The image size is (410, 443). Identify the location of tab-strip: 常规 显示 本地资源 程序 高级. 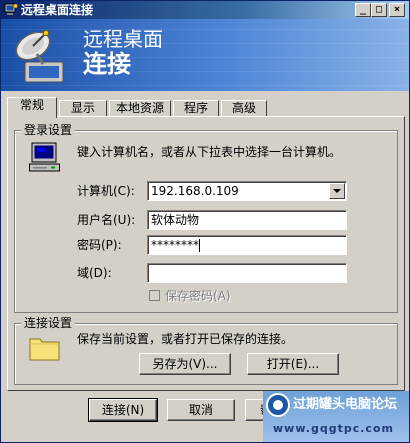
(207, 107).